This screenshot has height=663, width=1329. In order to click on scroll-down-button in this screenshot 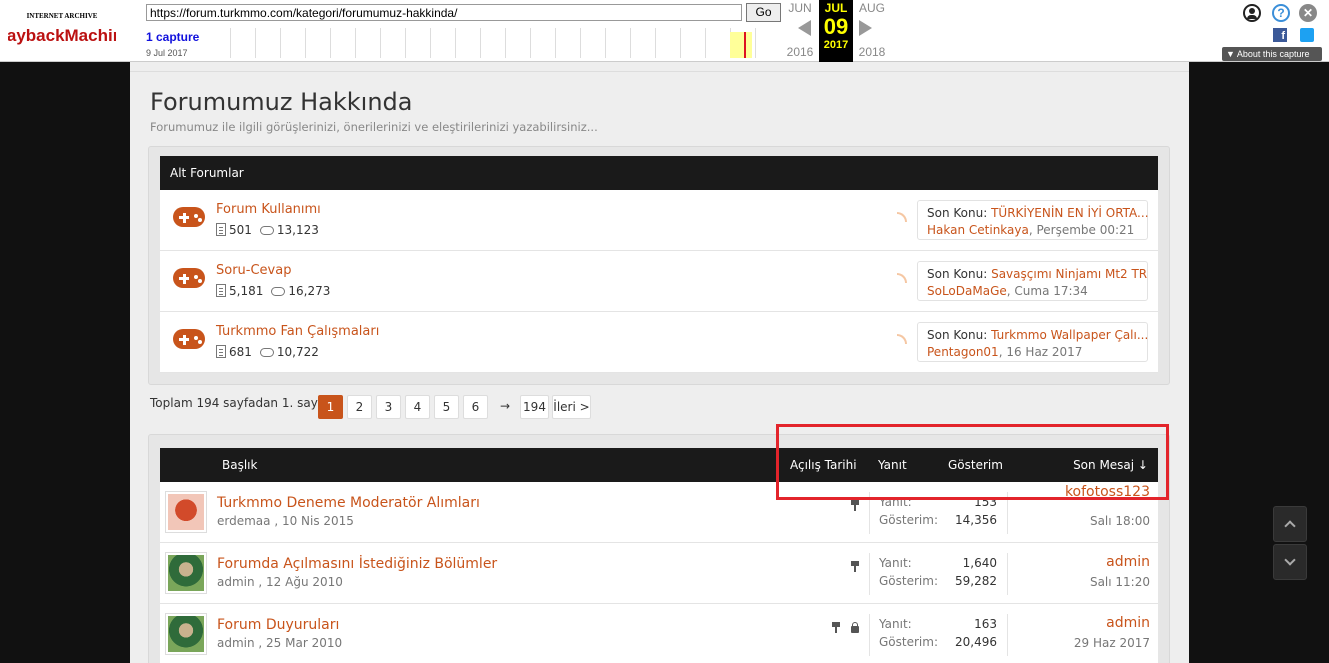, I will do `click(1290, 562)`.